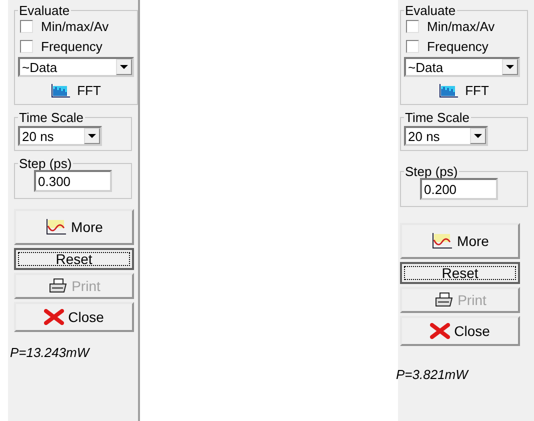  What do you see at coordinates (433, 374) in the screenshot?
I see `power-readout: P=3.821mW` at bounding box center [433, 374].